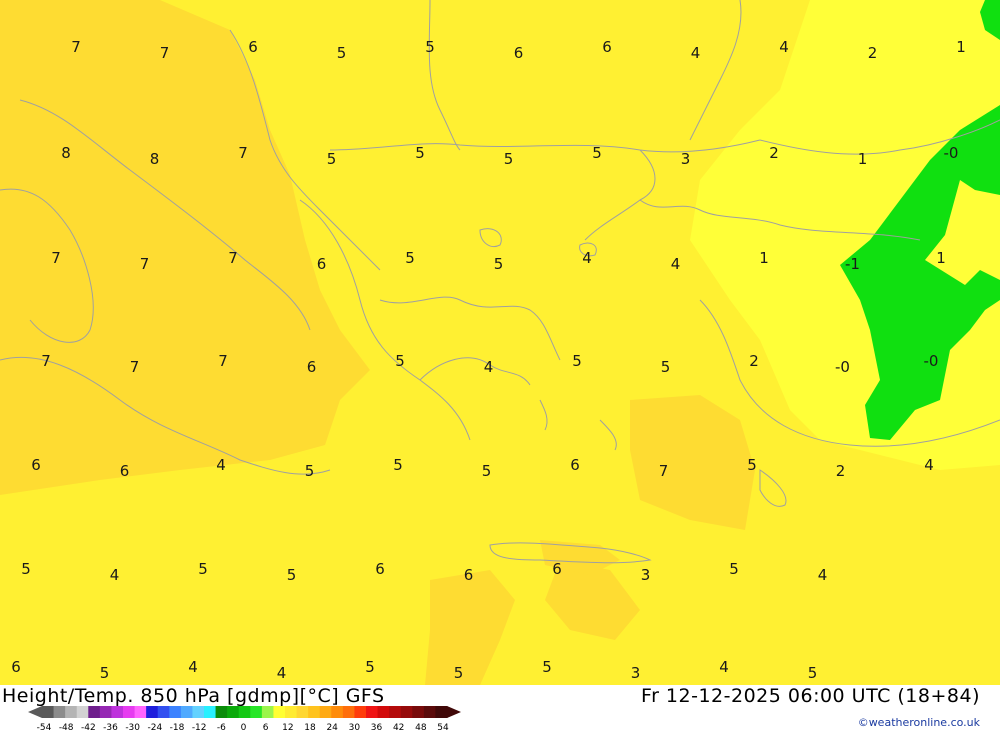 The image size is (1000, 733). I want to click on legend-tick-label: -6, so click(221, 727).